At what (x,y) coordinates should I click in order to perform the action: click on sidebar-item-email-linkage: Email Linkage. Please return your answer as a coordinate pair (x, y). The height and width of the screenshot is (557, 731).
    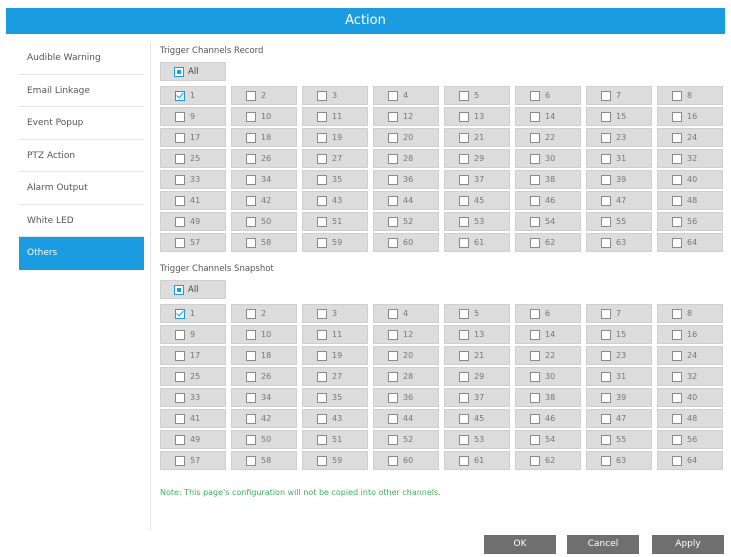
    Looking at the image, I should click on (81, 91).